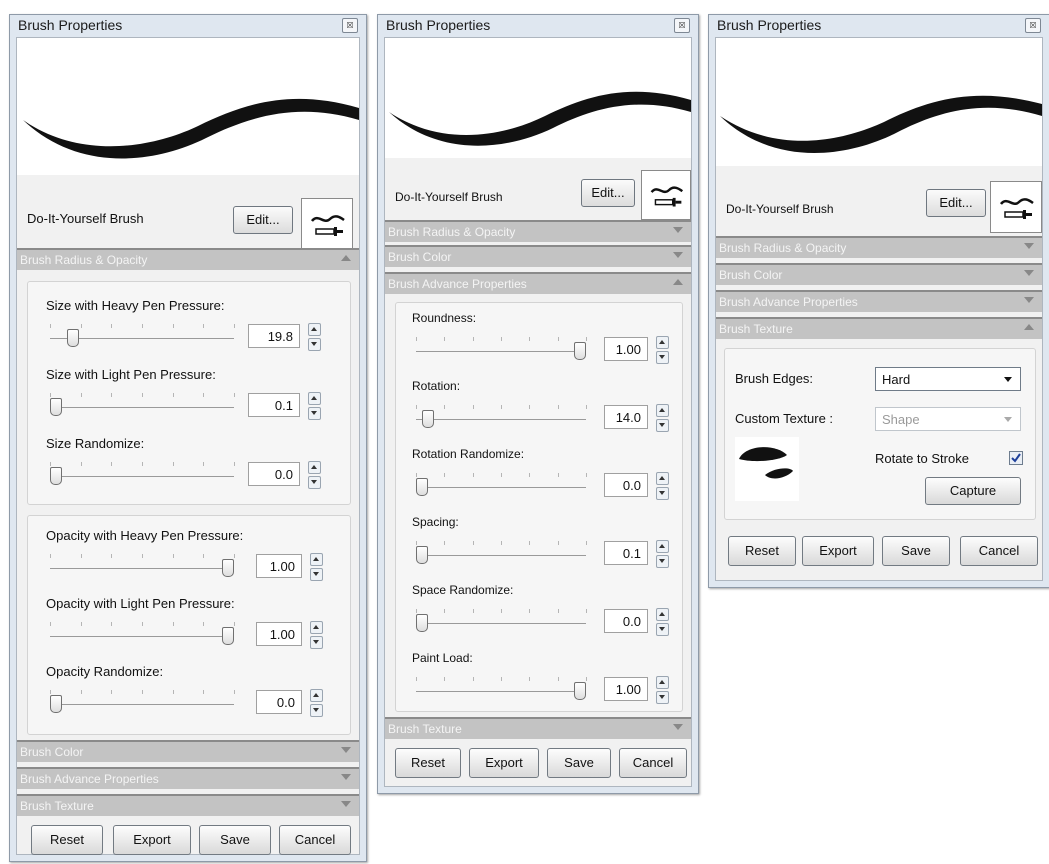 Image resolution: width=1049 pixels, height=864 pixels. I want to click on slider-value-input: 0.1, so click(626, 553).